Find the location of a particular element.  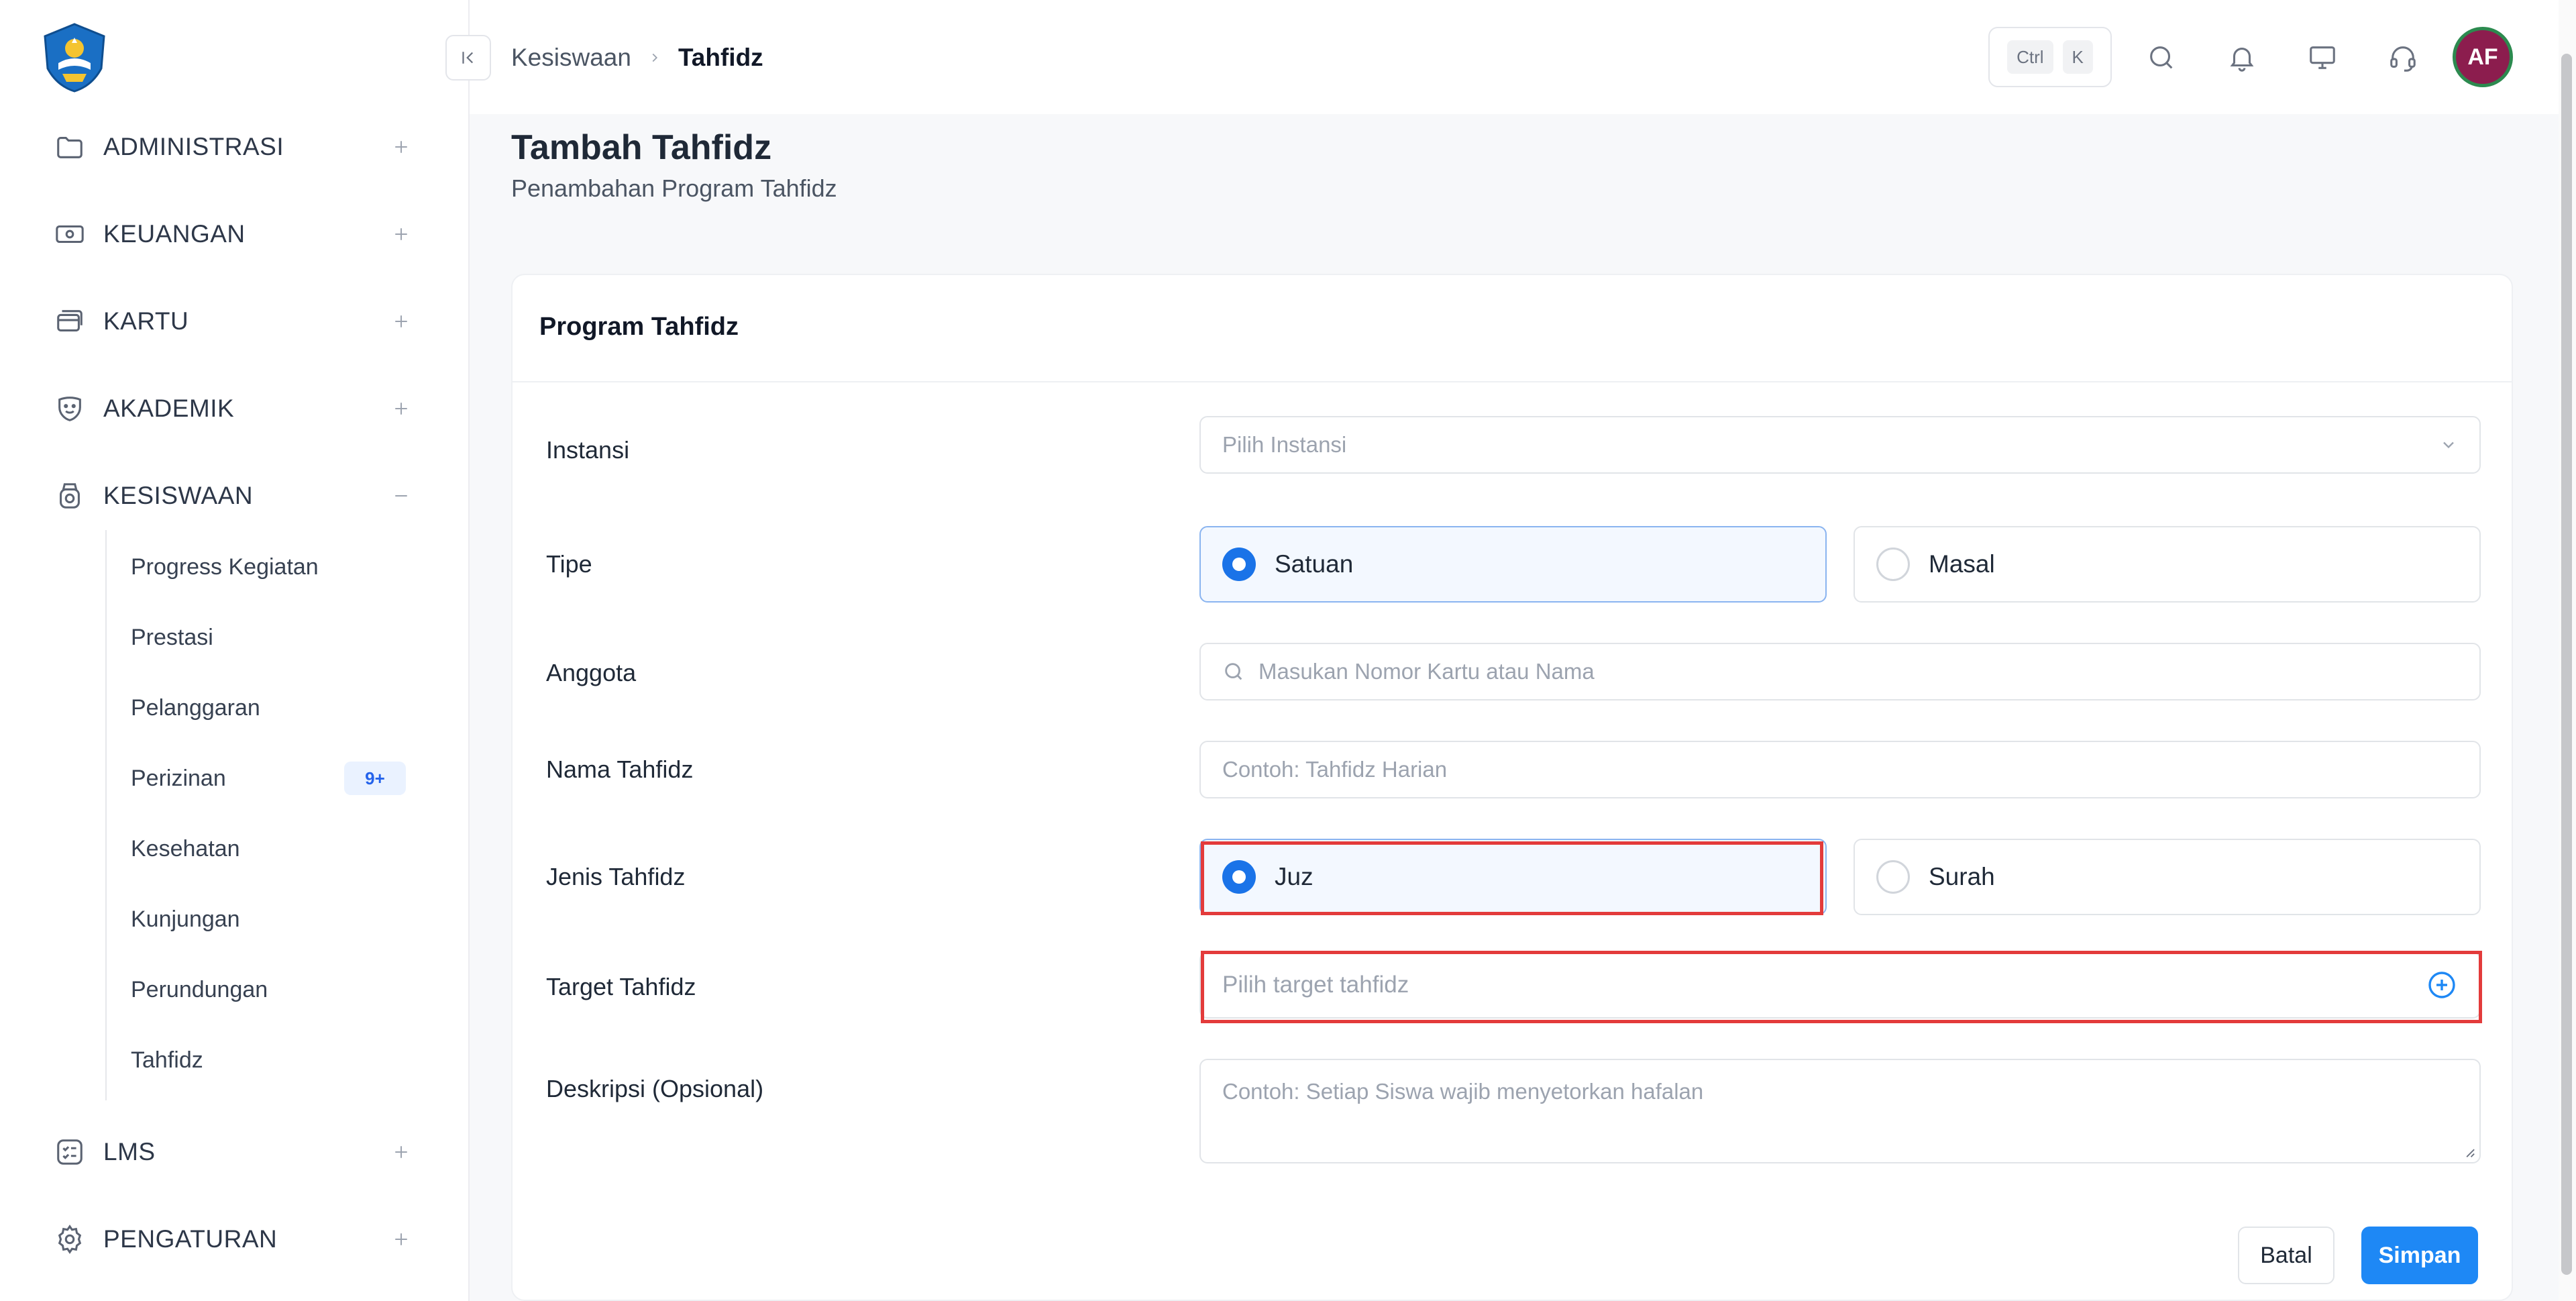

sub-item-label: Pelanggaran is located at coordinates (195, 707).